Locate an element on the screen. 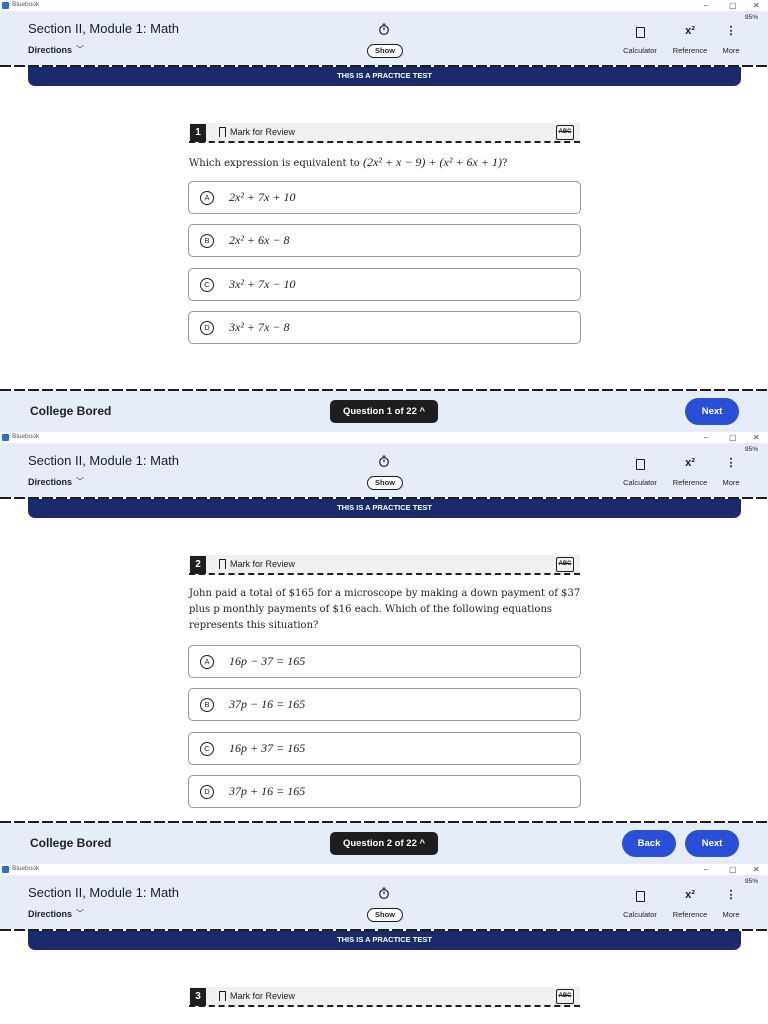 The width and height of the screenshot is (768, 1024). question-toolbar: 2 Mark for Review ABC is located at coordinates (384, 565).